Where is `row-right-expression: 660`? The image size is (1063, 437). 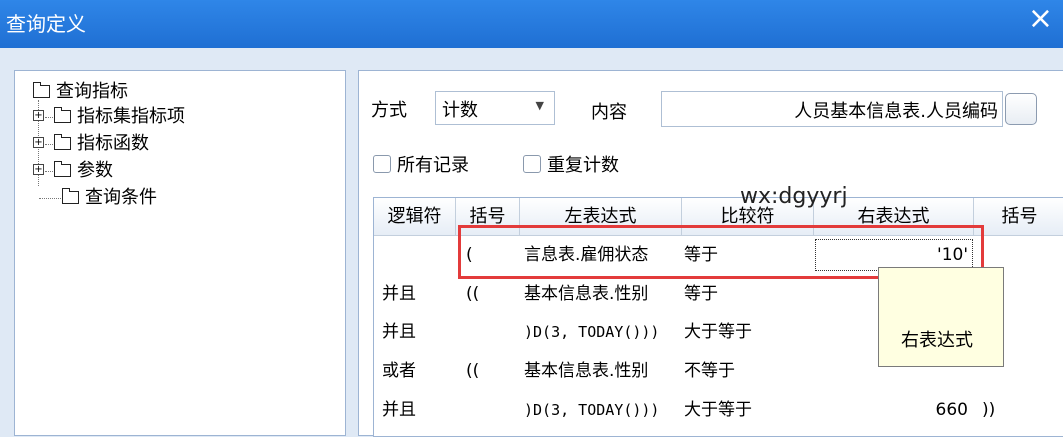
row-right-expression: 660 is located at coordinates (893, 410).